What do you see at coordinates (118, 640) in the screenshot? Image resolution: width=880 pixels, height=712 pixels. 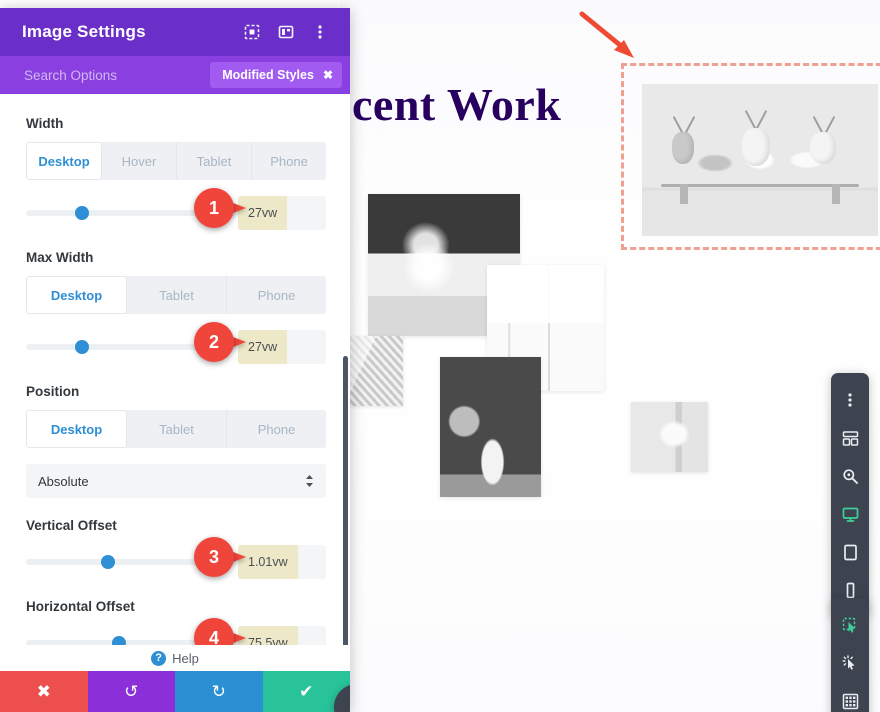 I see `slider-knob-horizontal-offset` at bounding box center [118, 640].